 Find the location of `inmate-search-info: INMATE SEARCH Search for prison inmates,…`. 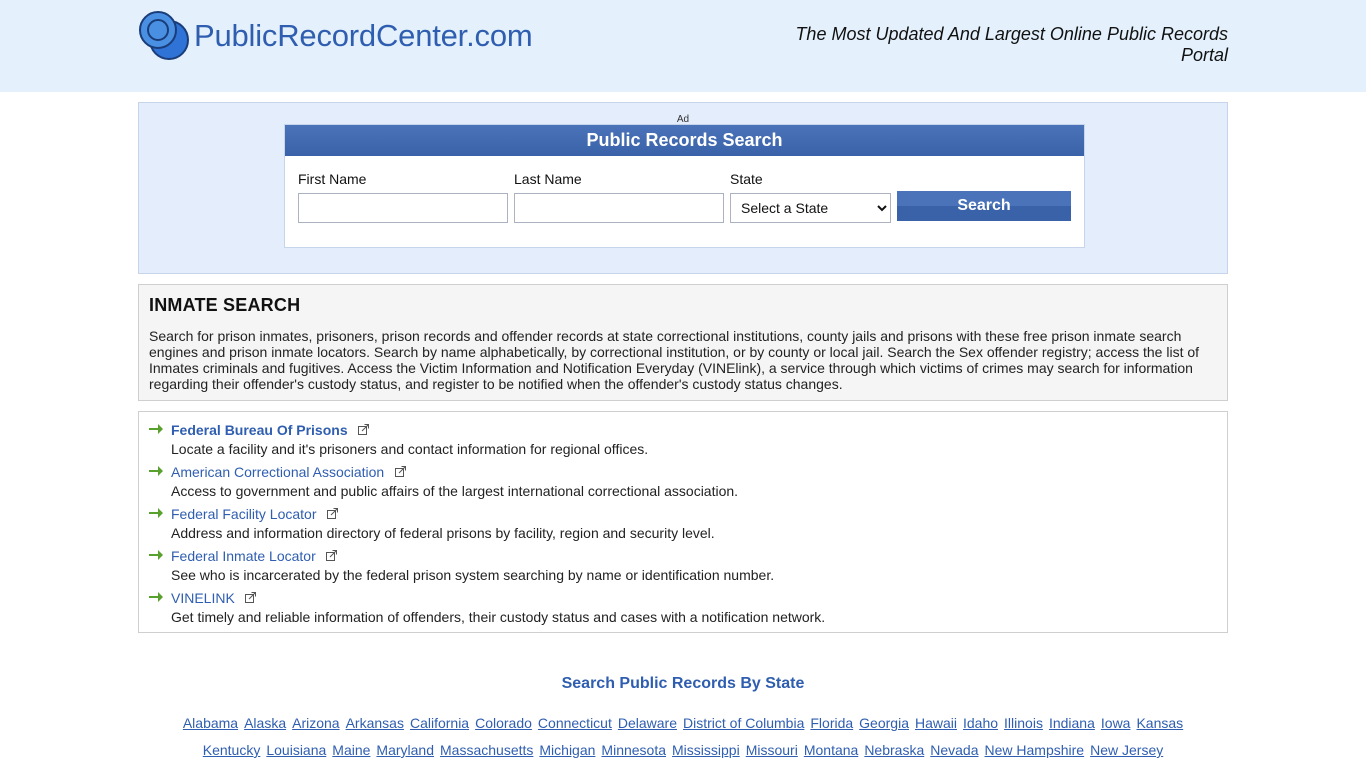

inmate-search-info: INMATE SEARCH Search for prison inmates,… is located at coordinates (683, 342).